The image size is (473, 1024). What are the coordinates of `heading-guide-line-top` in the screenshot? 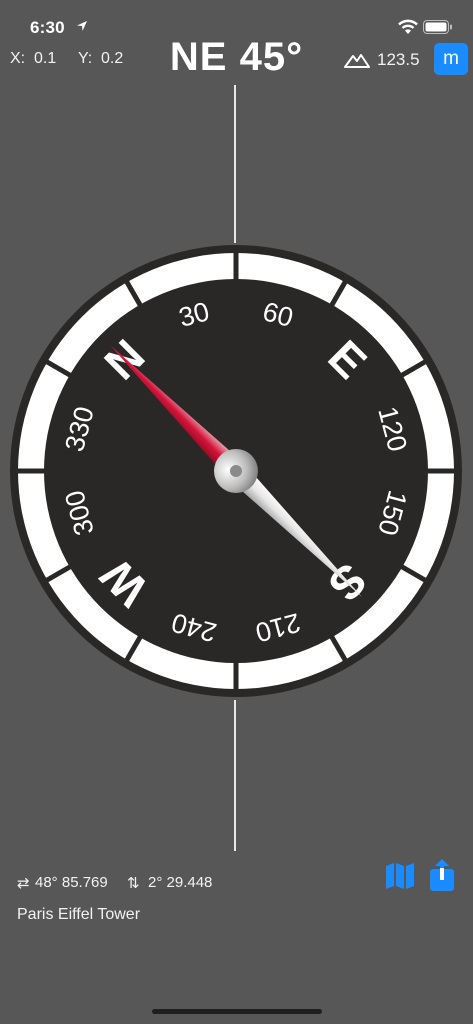 It's located at (235, 164).